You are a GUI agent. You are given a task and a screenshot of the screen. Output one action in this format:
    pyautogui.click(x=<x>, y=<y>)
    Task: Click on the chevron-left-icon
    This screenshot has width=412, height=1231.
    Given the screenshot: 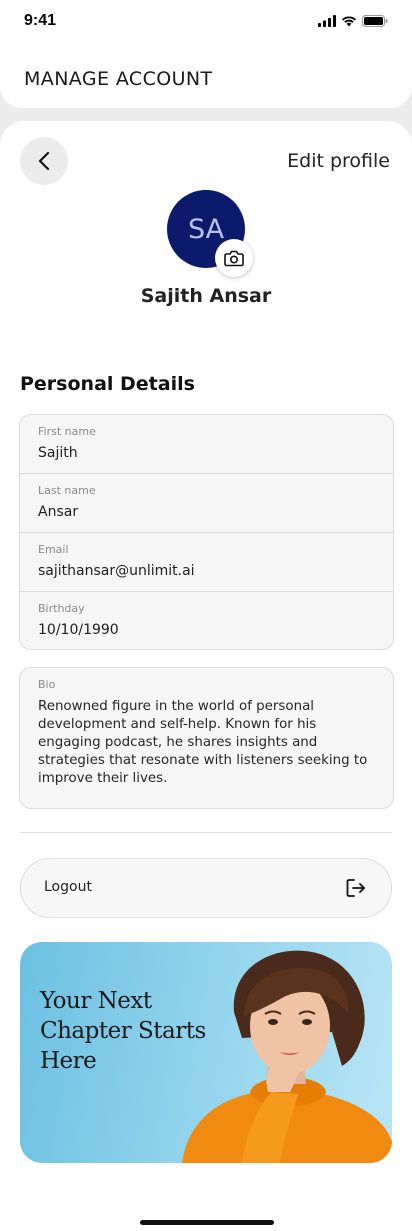 What is the action you would take?
    pyautogui.click(x=44, y=161)
    